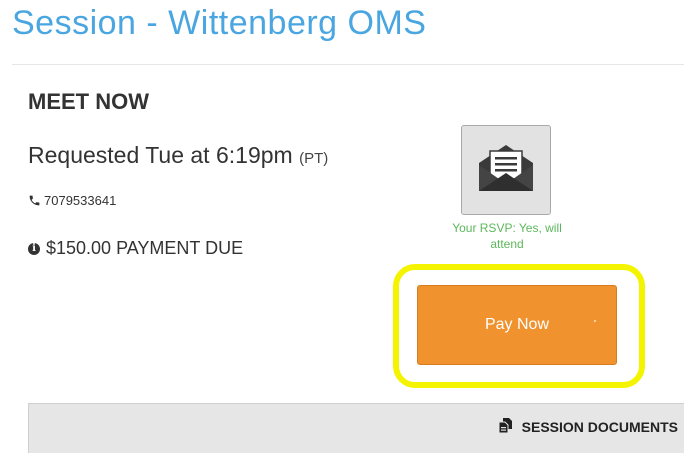 This screenshot has width=684, height=453. I want to click on session-documents-tab: SESSION DOCUMENTS, so click(588, 427).